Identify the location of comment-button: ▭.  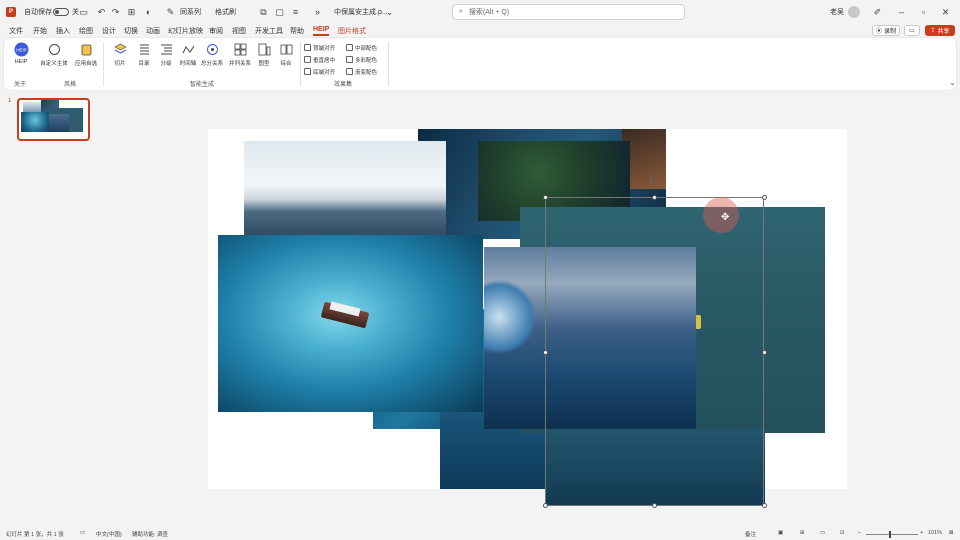
(912, 30).